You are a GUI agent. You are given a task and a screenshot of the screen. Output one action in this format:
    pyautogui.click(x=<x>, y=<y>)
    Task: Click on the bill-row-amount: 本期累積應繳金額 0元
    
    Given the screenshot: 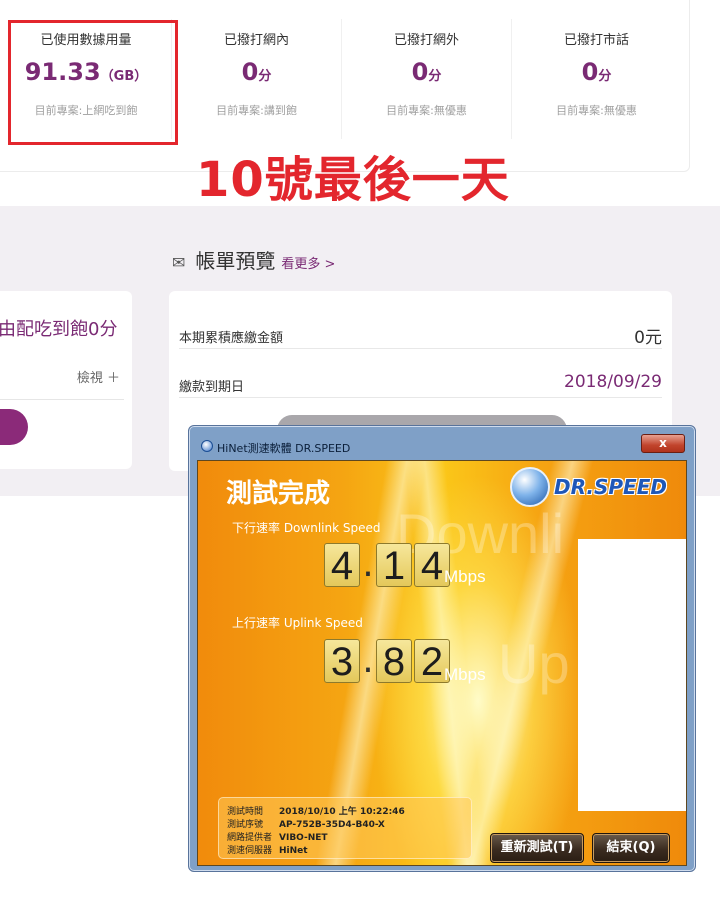 What is the action you would take?
    pyautogui.click(x=420, y=325)
    